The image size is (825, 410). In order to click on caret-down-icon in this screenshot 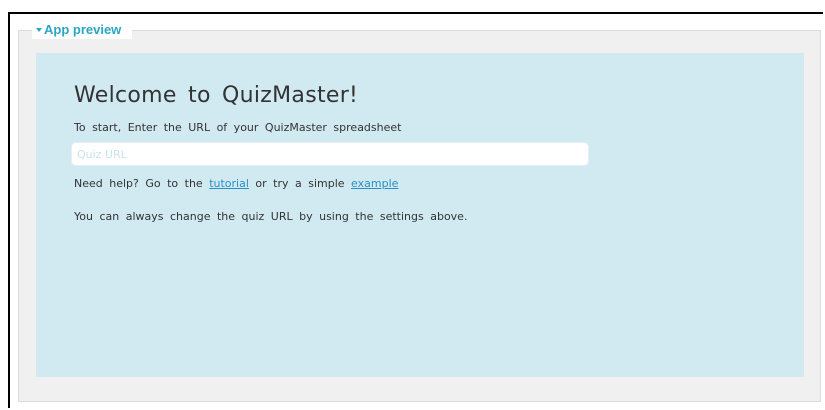, I will do `click(39, 29)`.